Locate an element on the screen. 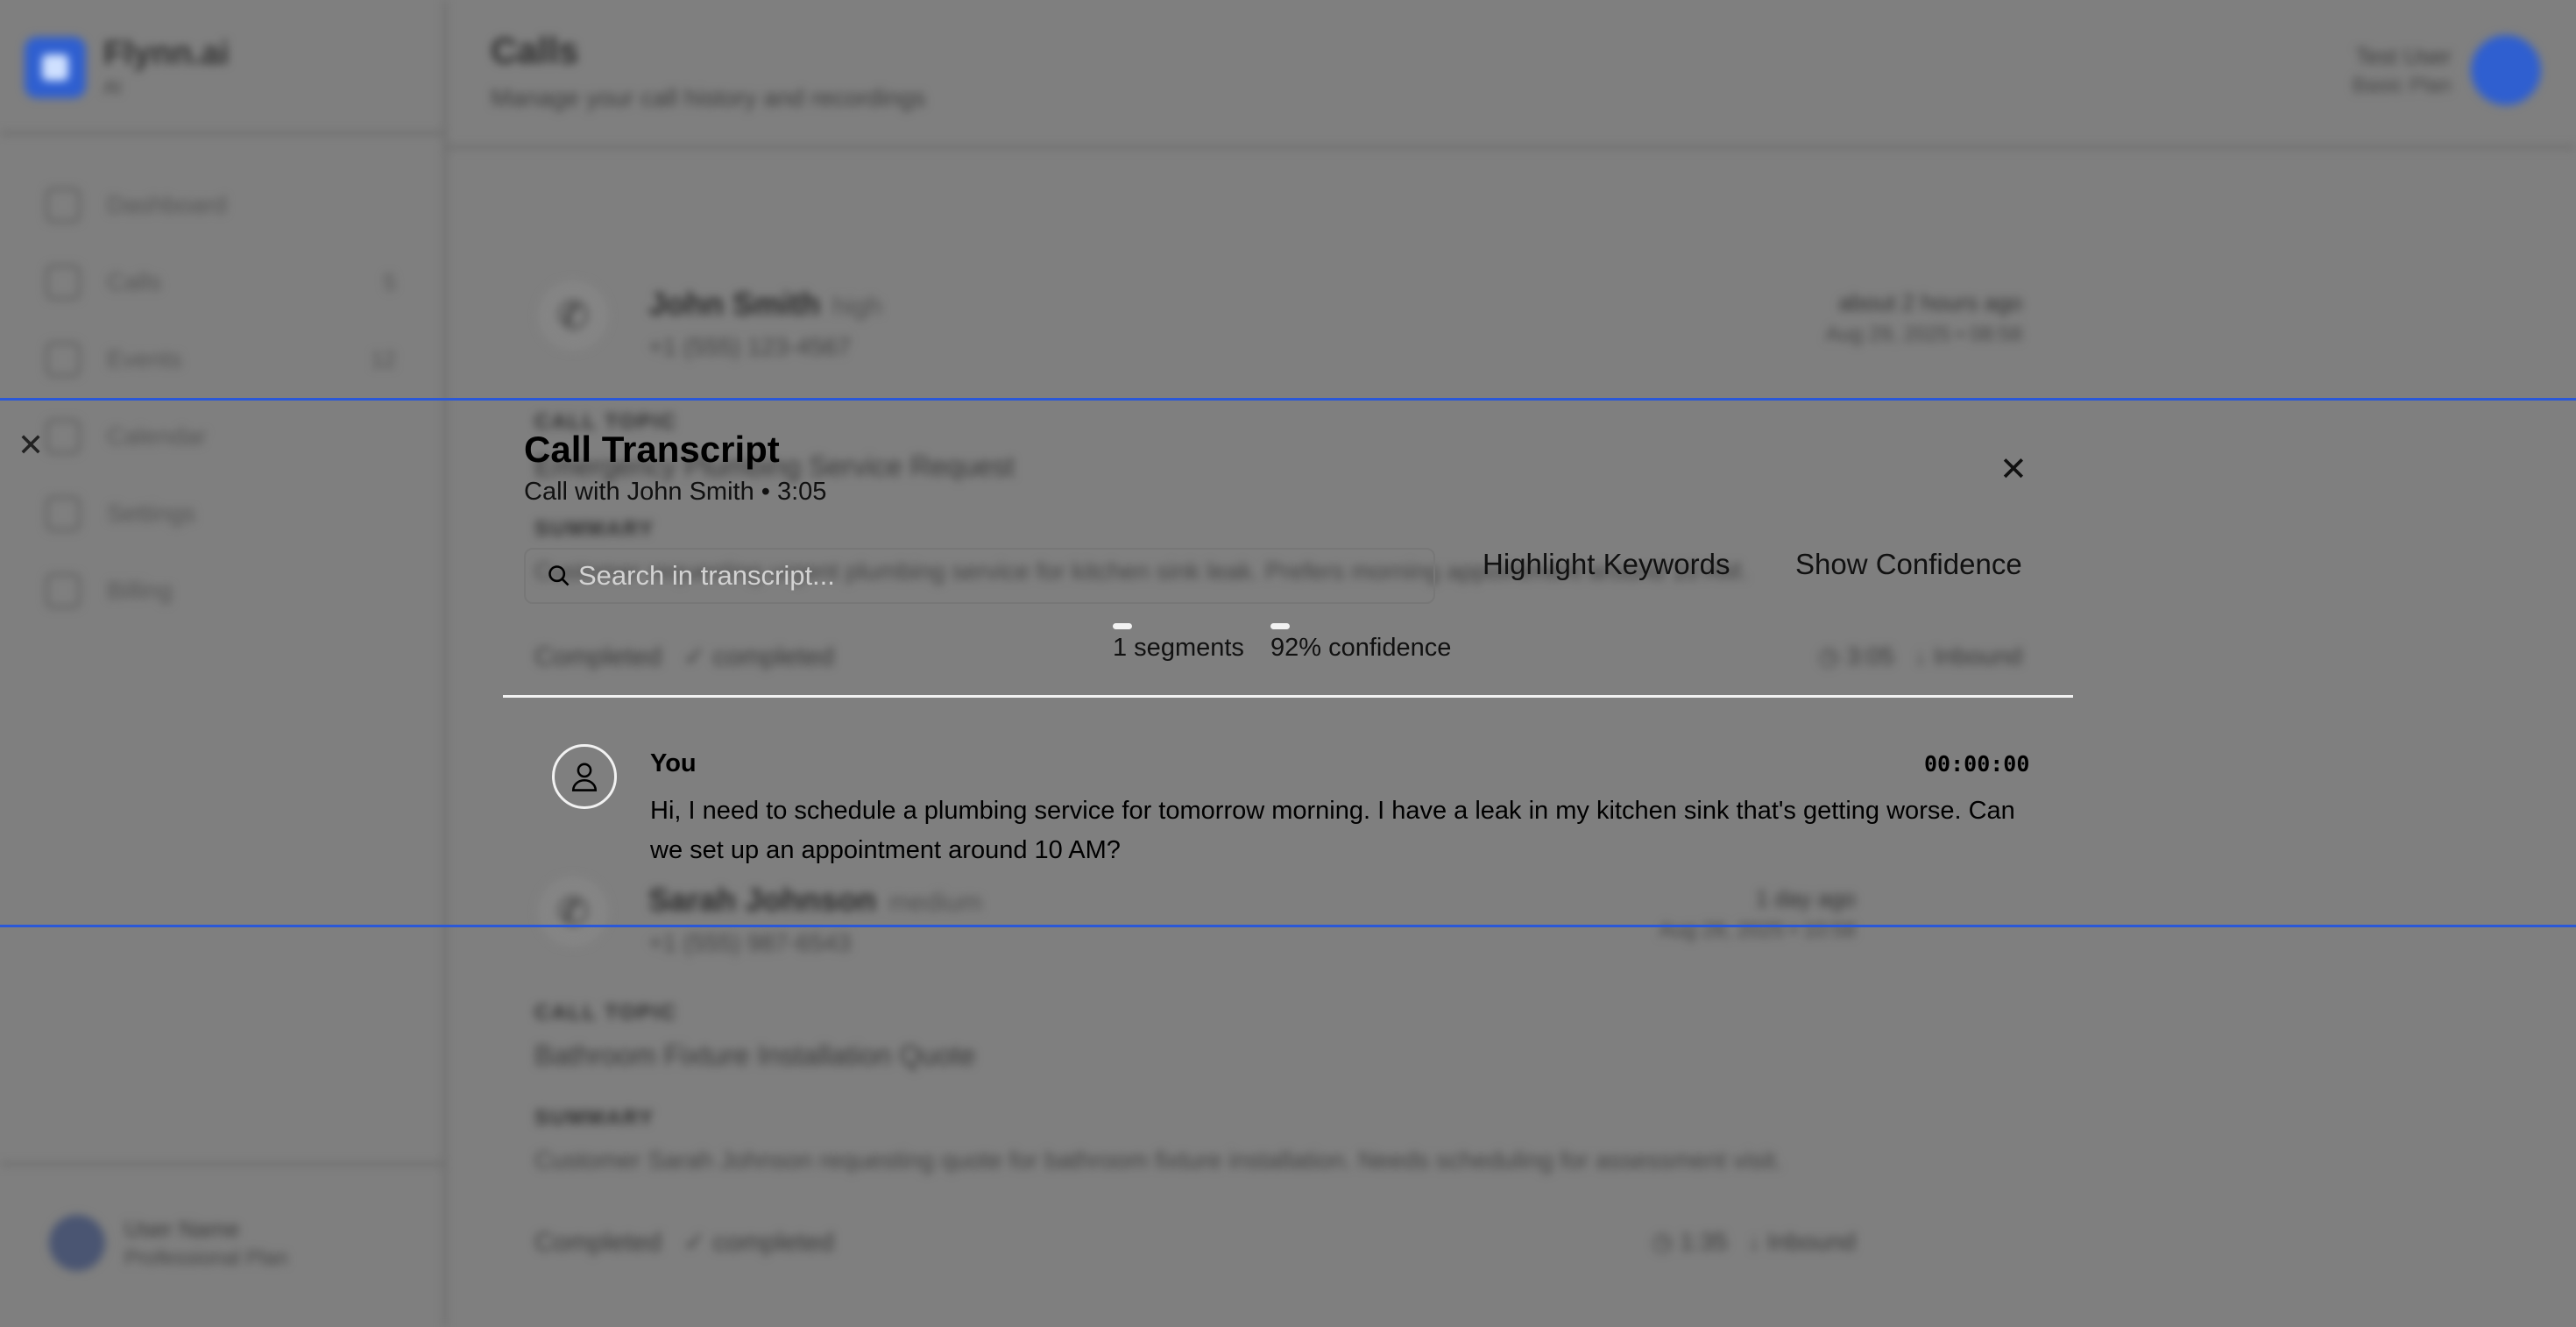  status-badge: Completed ✓ completed is located at coordinates (684, 1242).